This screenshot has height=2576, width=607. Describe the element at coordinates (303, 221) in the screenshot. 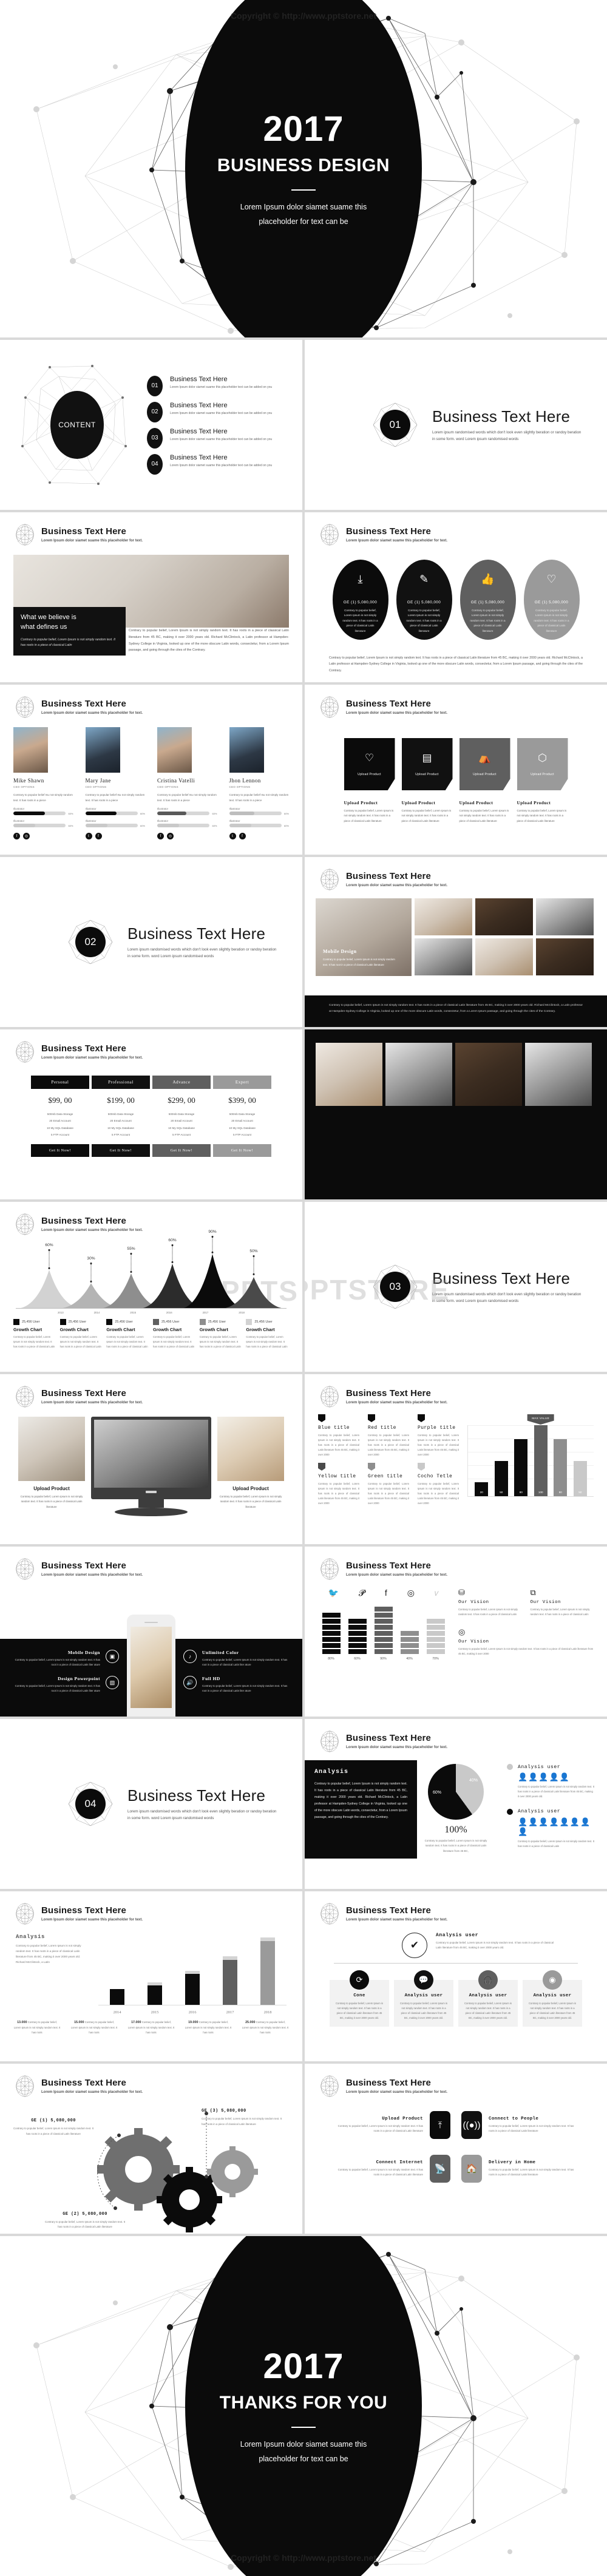

I see `cover-desc-line2: placeholder for text can be` at that location.